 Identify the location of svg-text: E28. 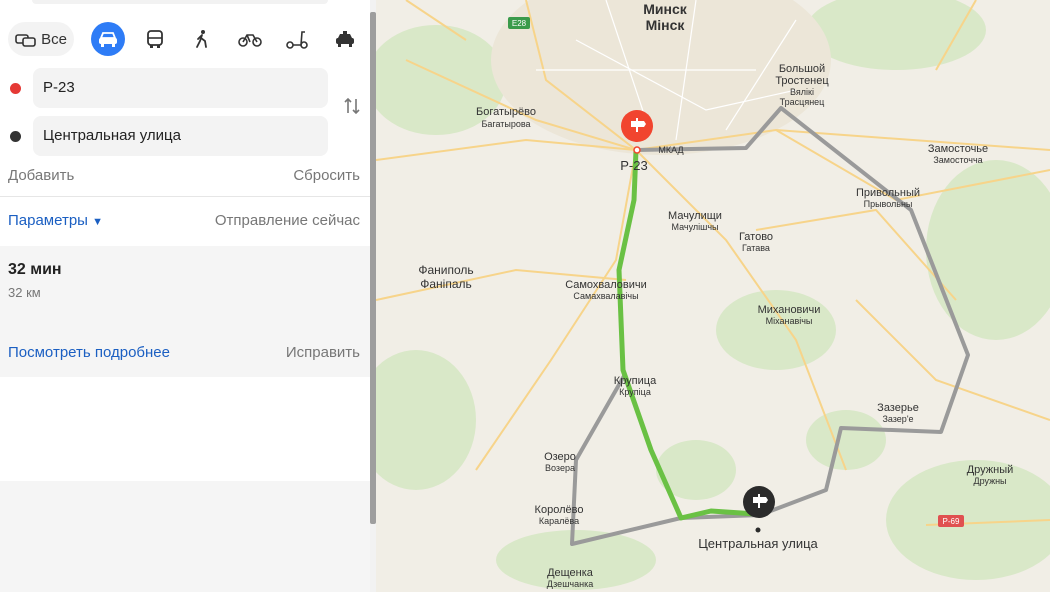
(519, 23).